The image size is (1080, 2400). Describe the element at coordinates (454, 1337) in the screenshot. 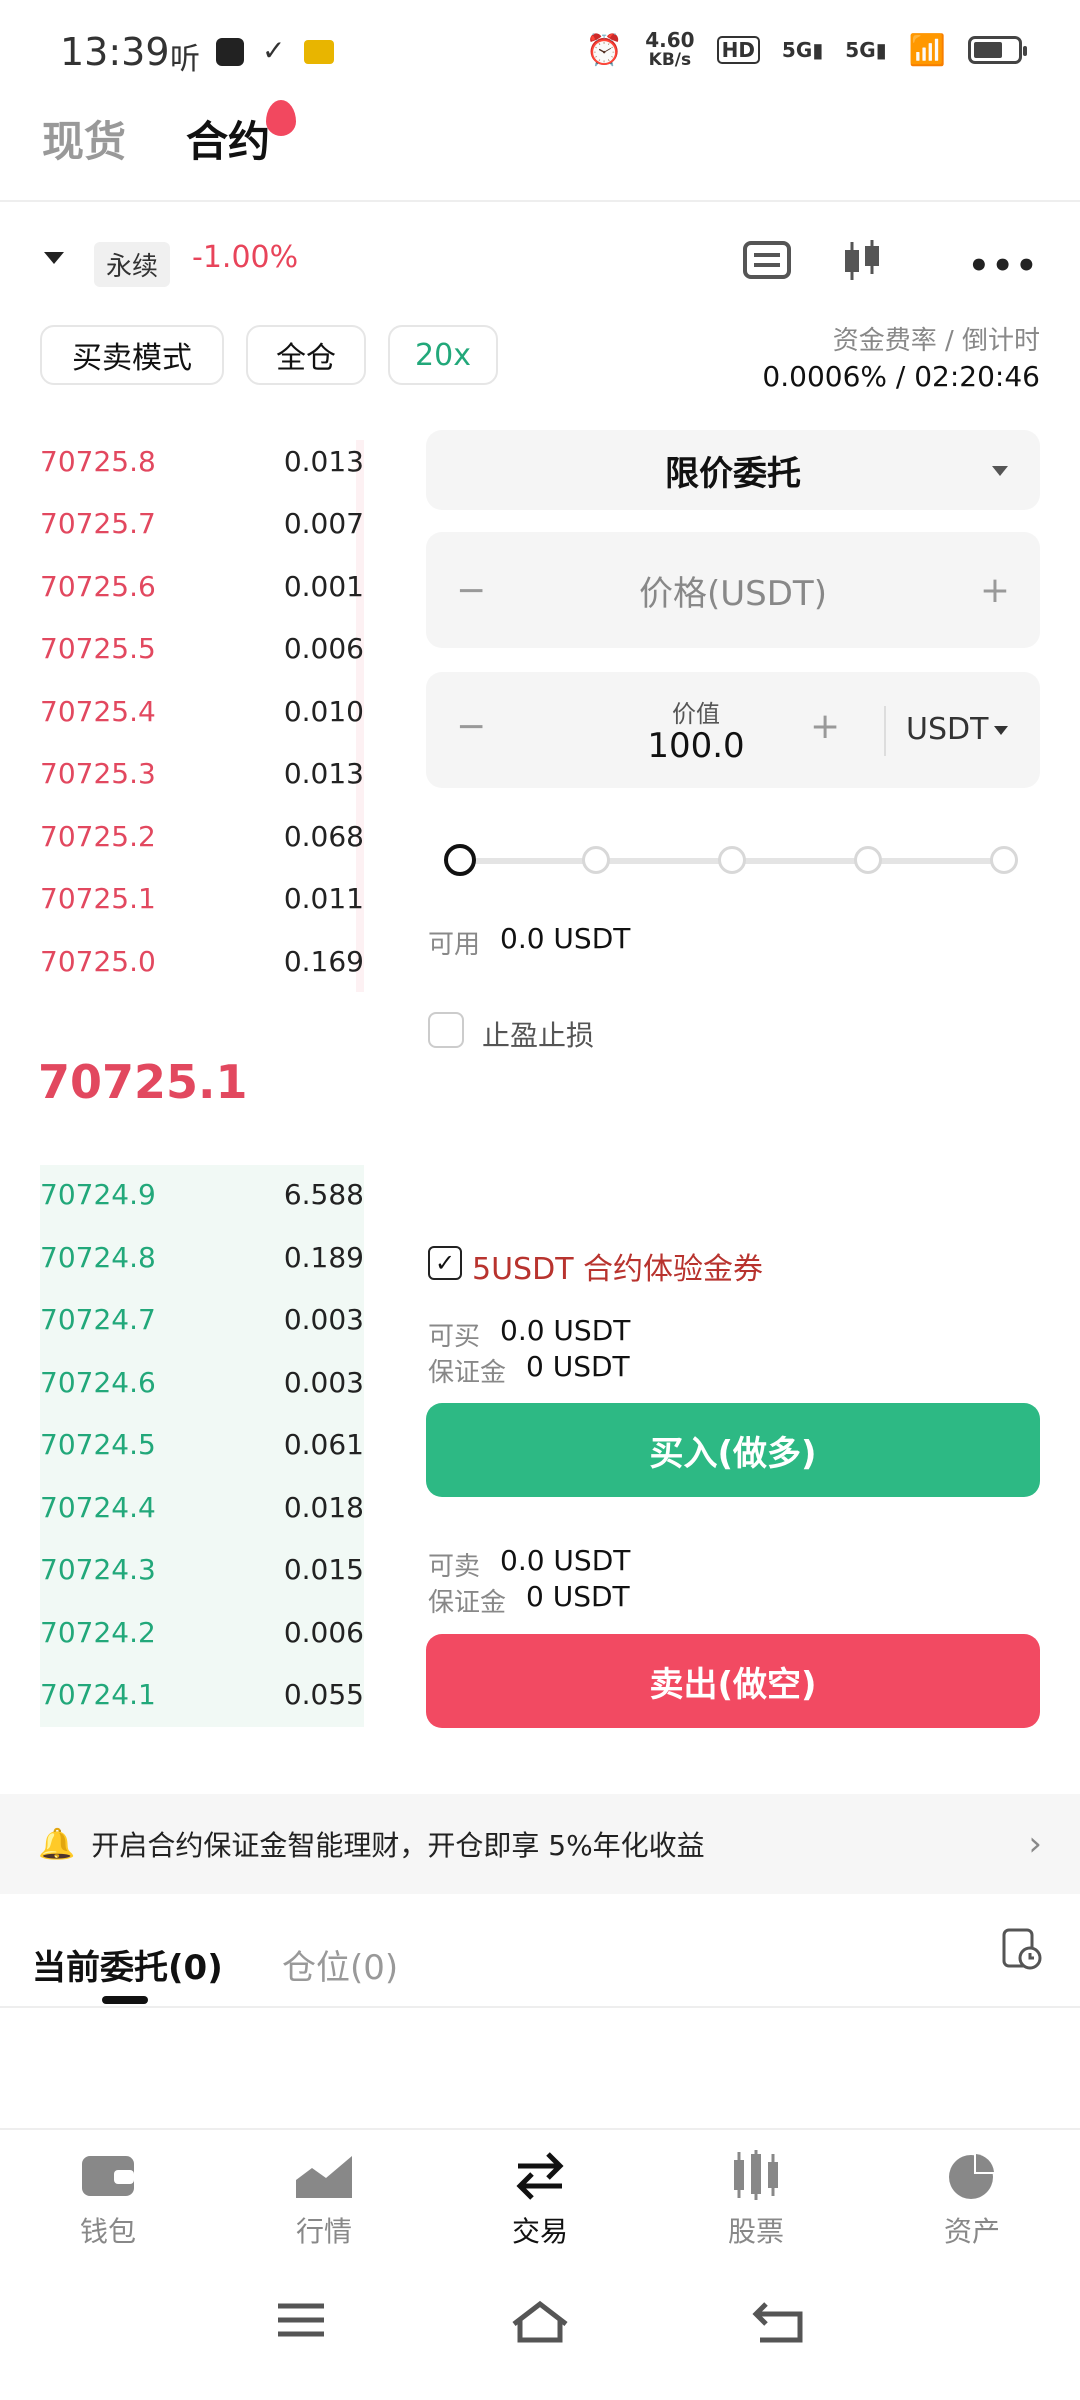

I see `buy-available-label: 可买` at that location.